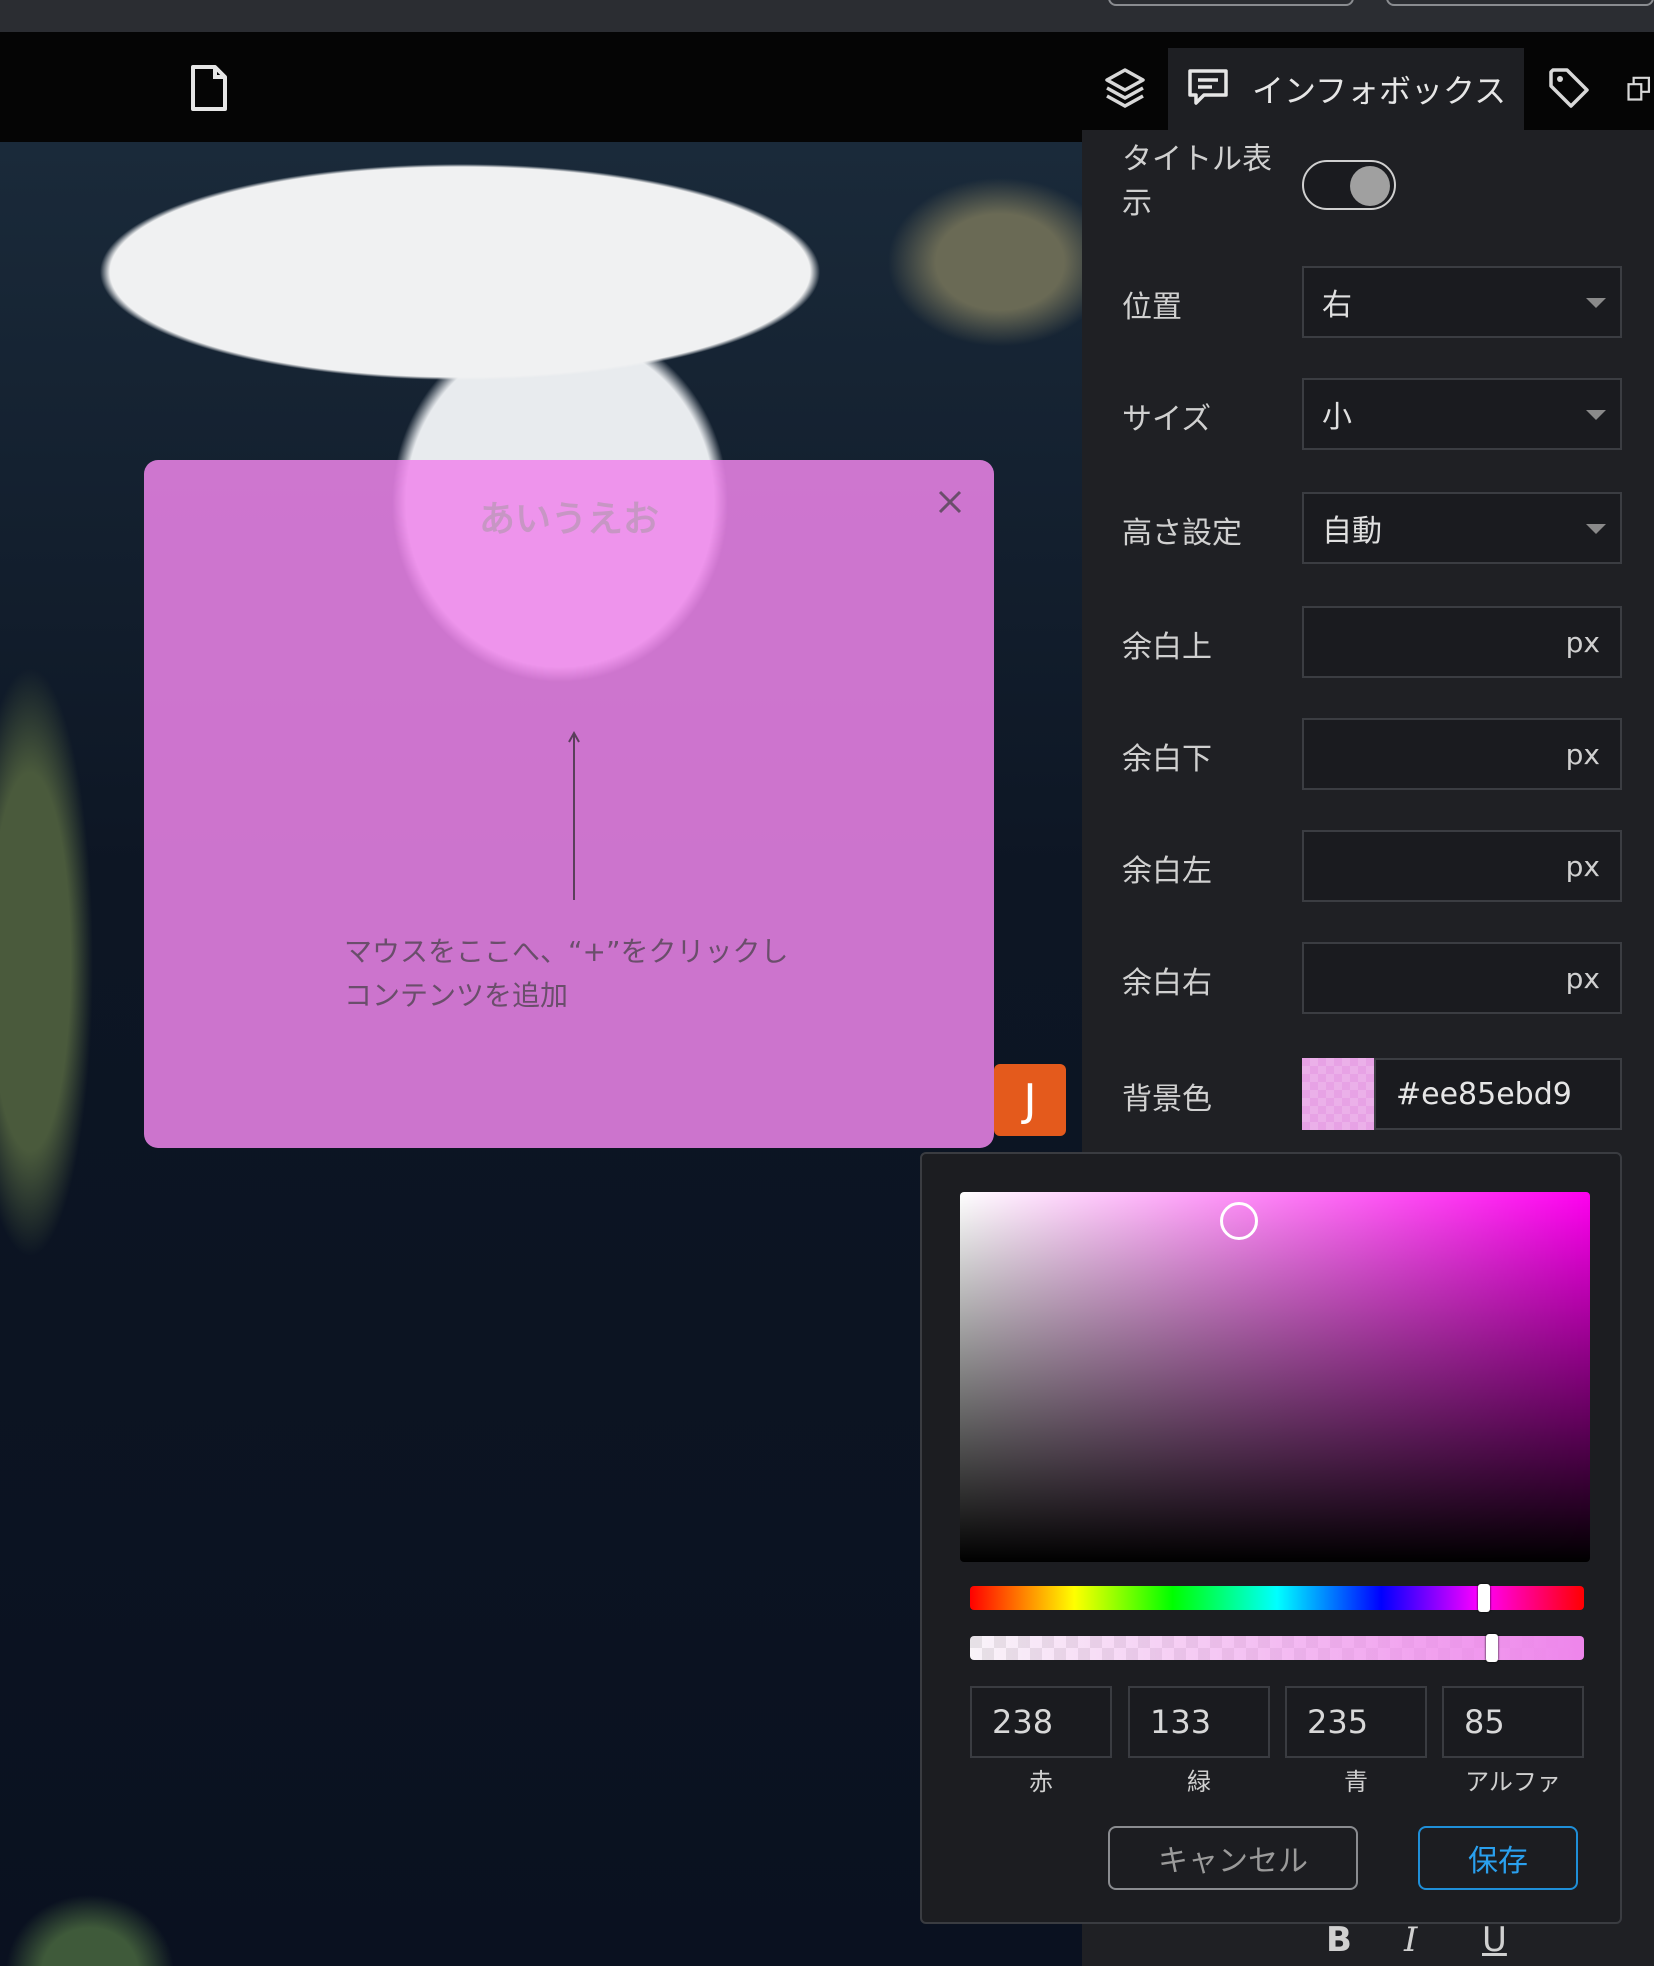  Describe the element at coordinates (1167, 983) in the screenshot. I see `margin-right-label: 余白右` at that location.